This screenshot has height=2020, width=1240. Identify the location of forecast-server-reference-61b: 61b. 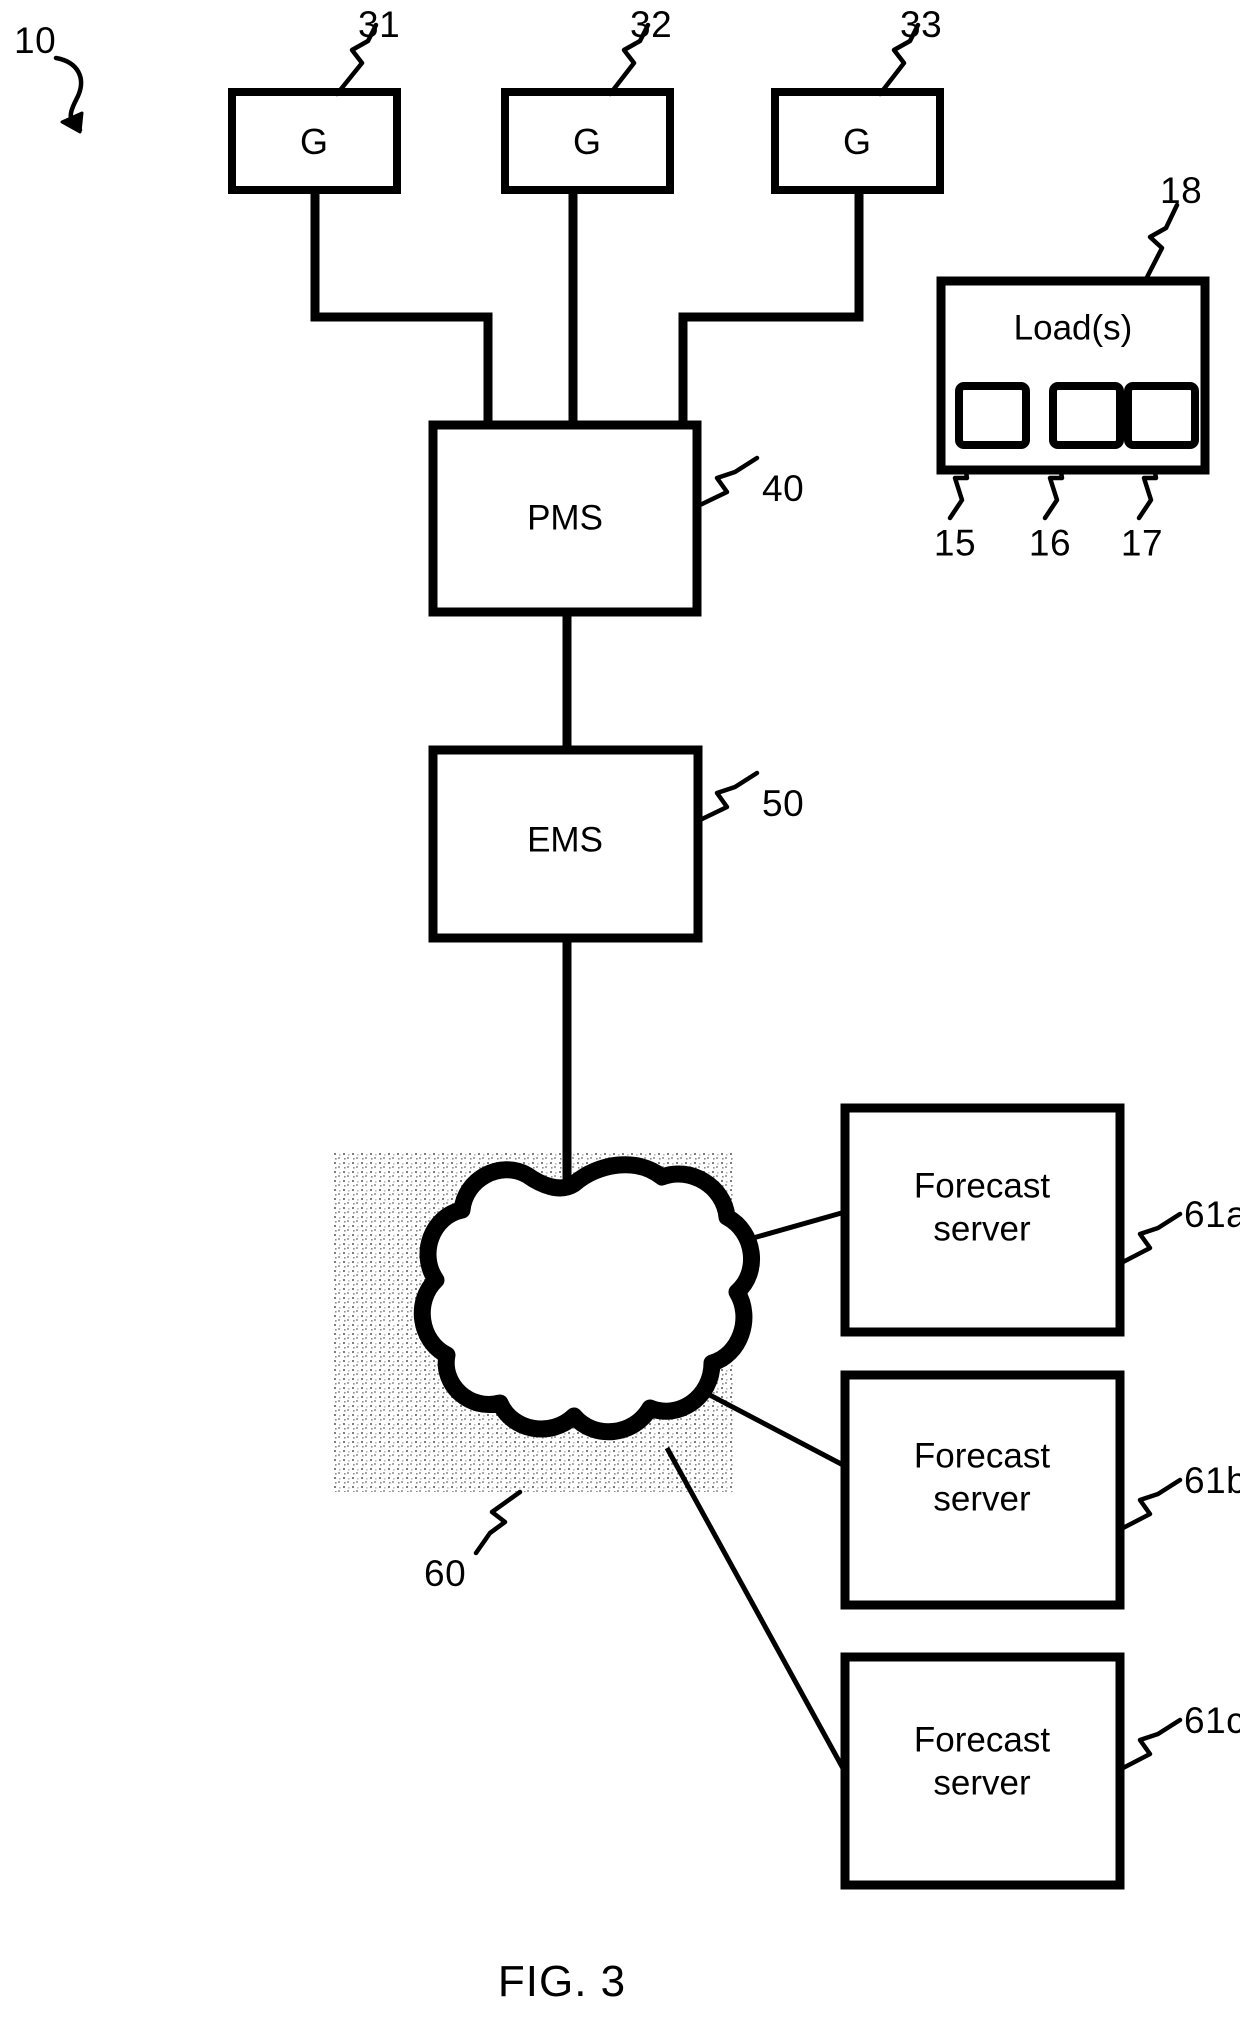
(1212, 1480).